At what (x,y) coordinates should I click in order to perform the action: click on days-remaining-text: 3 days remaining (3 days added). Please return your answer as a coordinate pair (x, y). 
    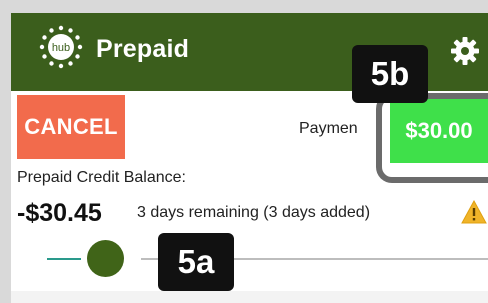
    Looking at the image, I should click on (254, 212).